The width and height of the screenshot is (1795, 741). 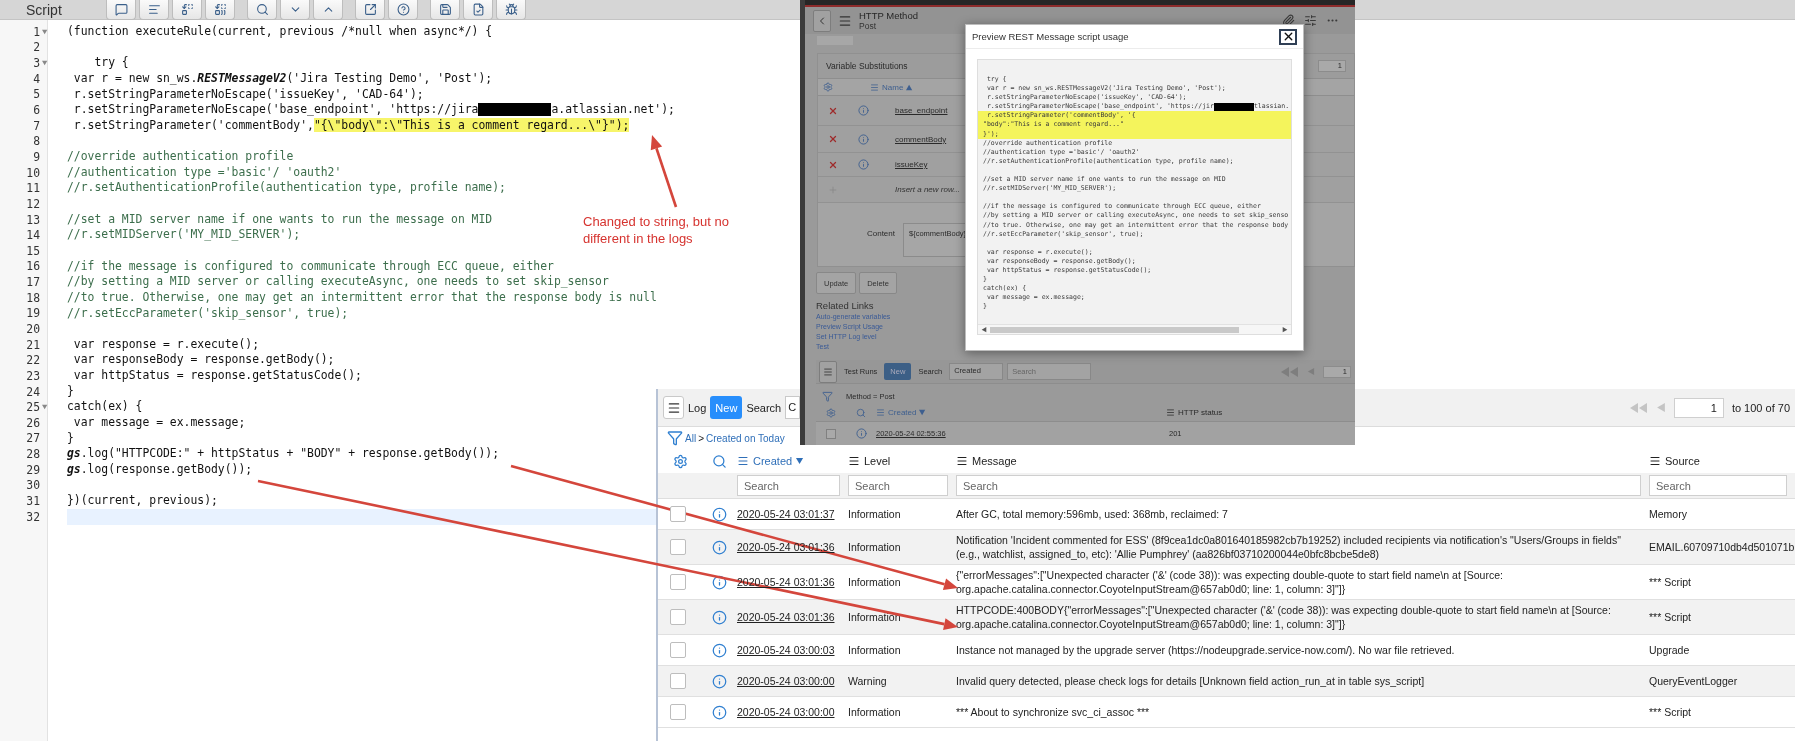 I want to click on message-cell-text: Invalid query detected, please check logs for details [Unknown field action_run_at in table sys_script], so click(x=1191, y=681).